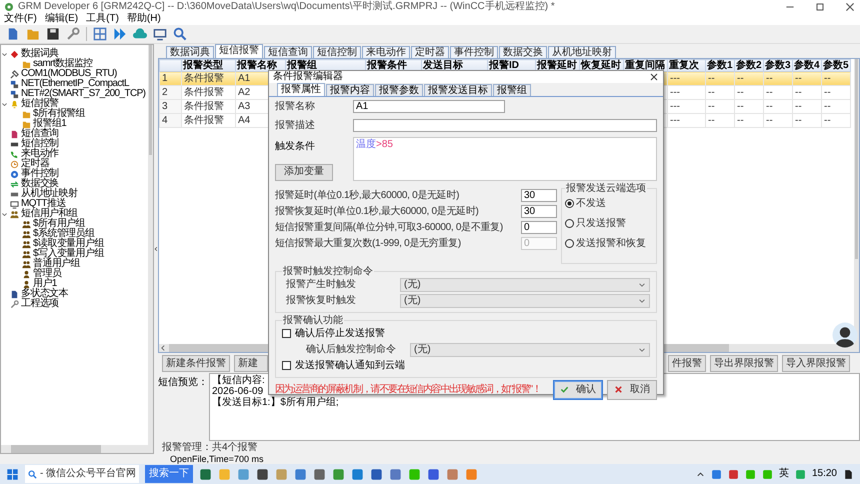  Describe the element at coordinates (69, 74) in the screenshot. I see `tree-item: COM1(MODBUS_RTU)` at that location.